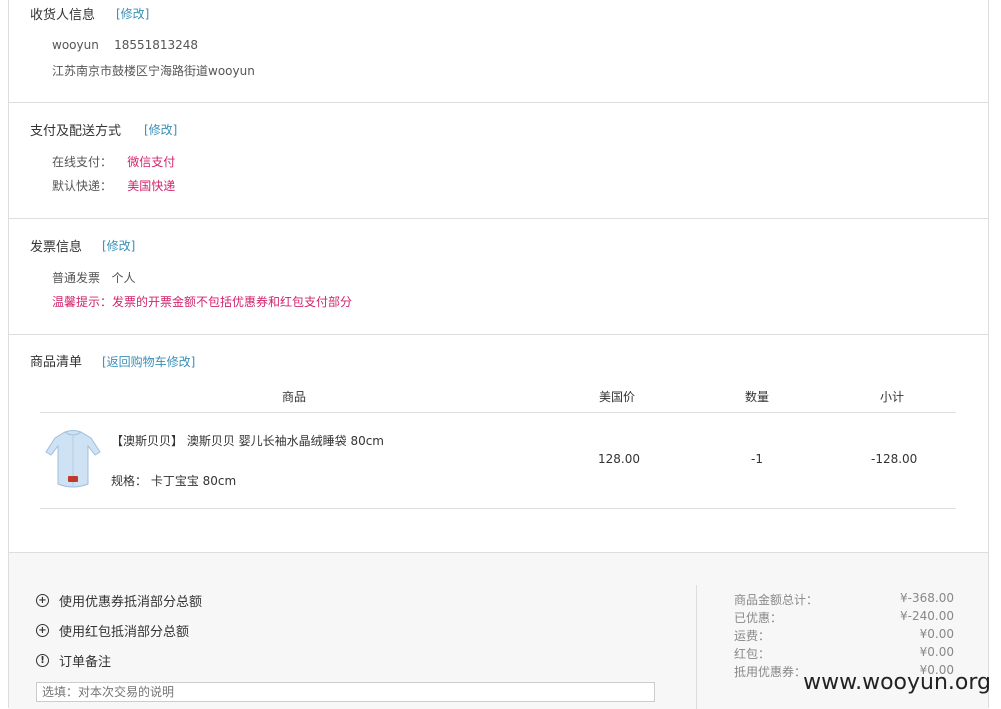 The height and width of the screenshot is (709, 1001). What do you see at coordinates (617, 397) in the screenshot?
I see `col-header-price: 美国价` at bounding box center [617, 397].